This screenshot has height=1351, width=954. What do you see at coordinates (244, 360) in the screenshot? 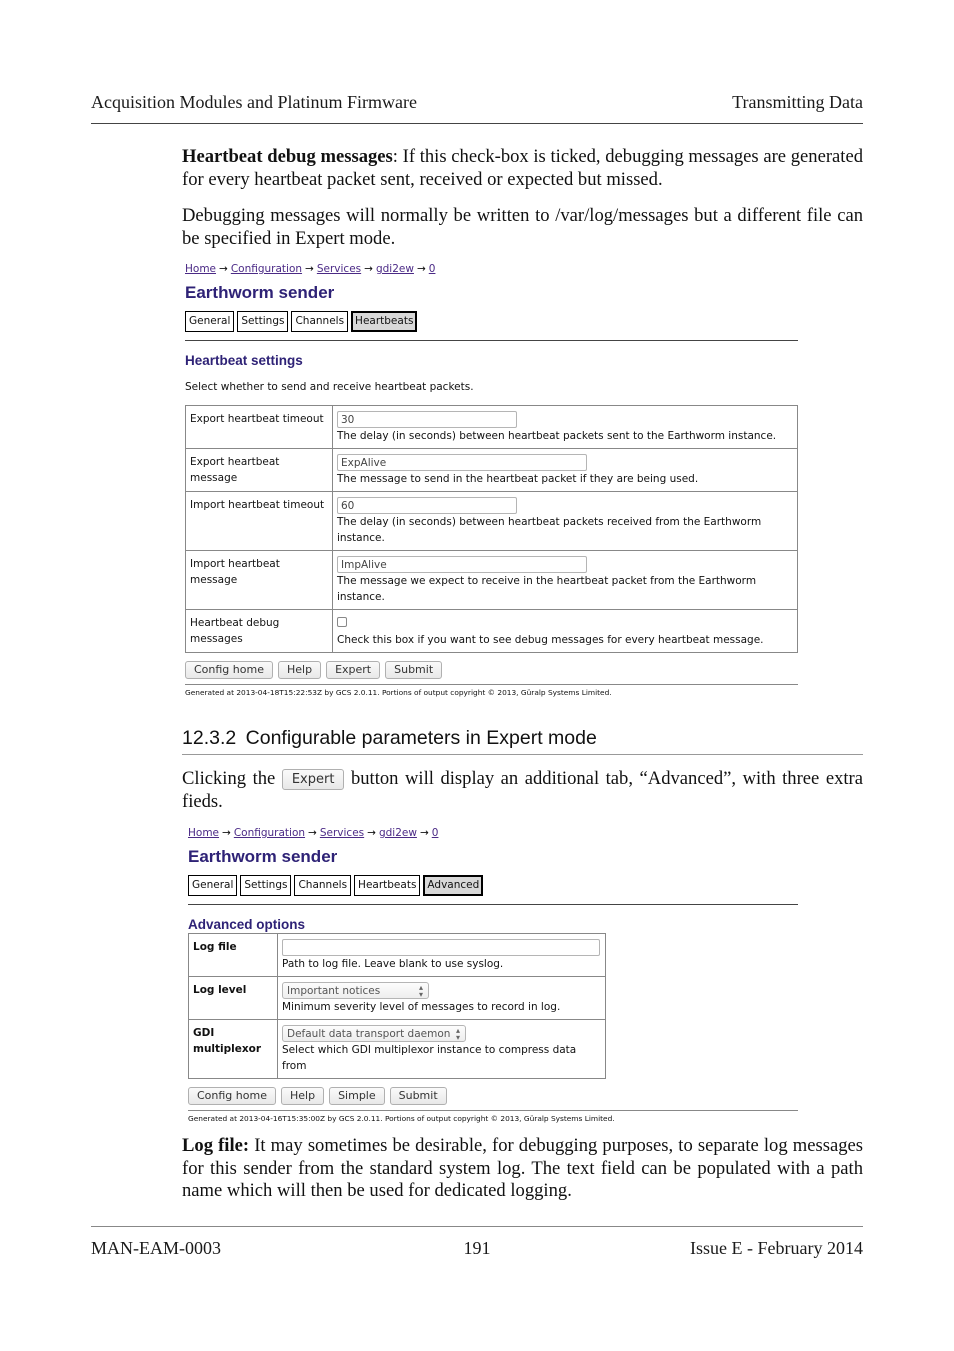
I see `section-title: Heartbeat settings` at bounding box center [244, 360].